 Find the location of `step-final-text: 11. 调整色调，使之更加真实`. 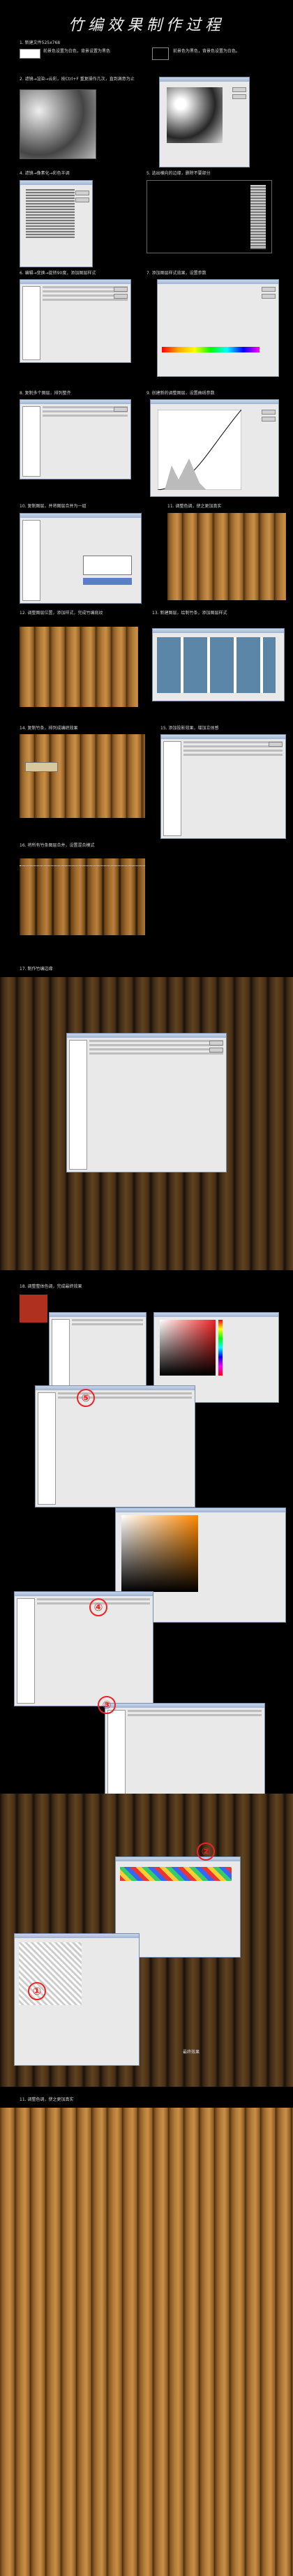

step-final-text: 11. 调整色调，使之更加真实 is located at coordinates (47, 2100).